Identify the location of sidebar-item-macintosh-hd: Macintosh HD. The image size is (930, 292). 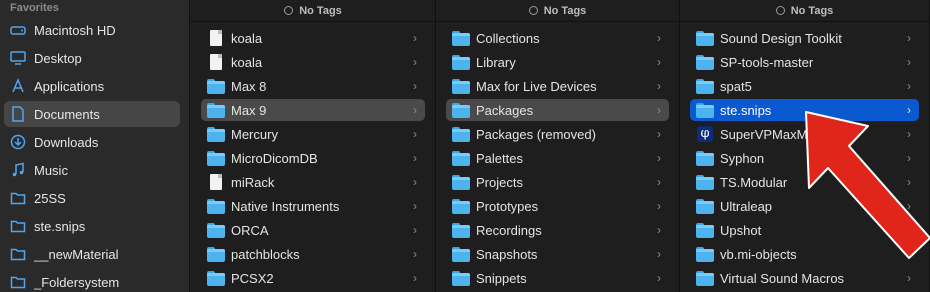
(92, 30).